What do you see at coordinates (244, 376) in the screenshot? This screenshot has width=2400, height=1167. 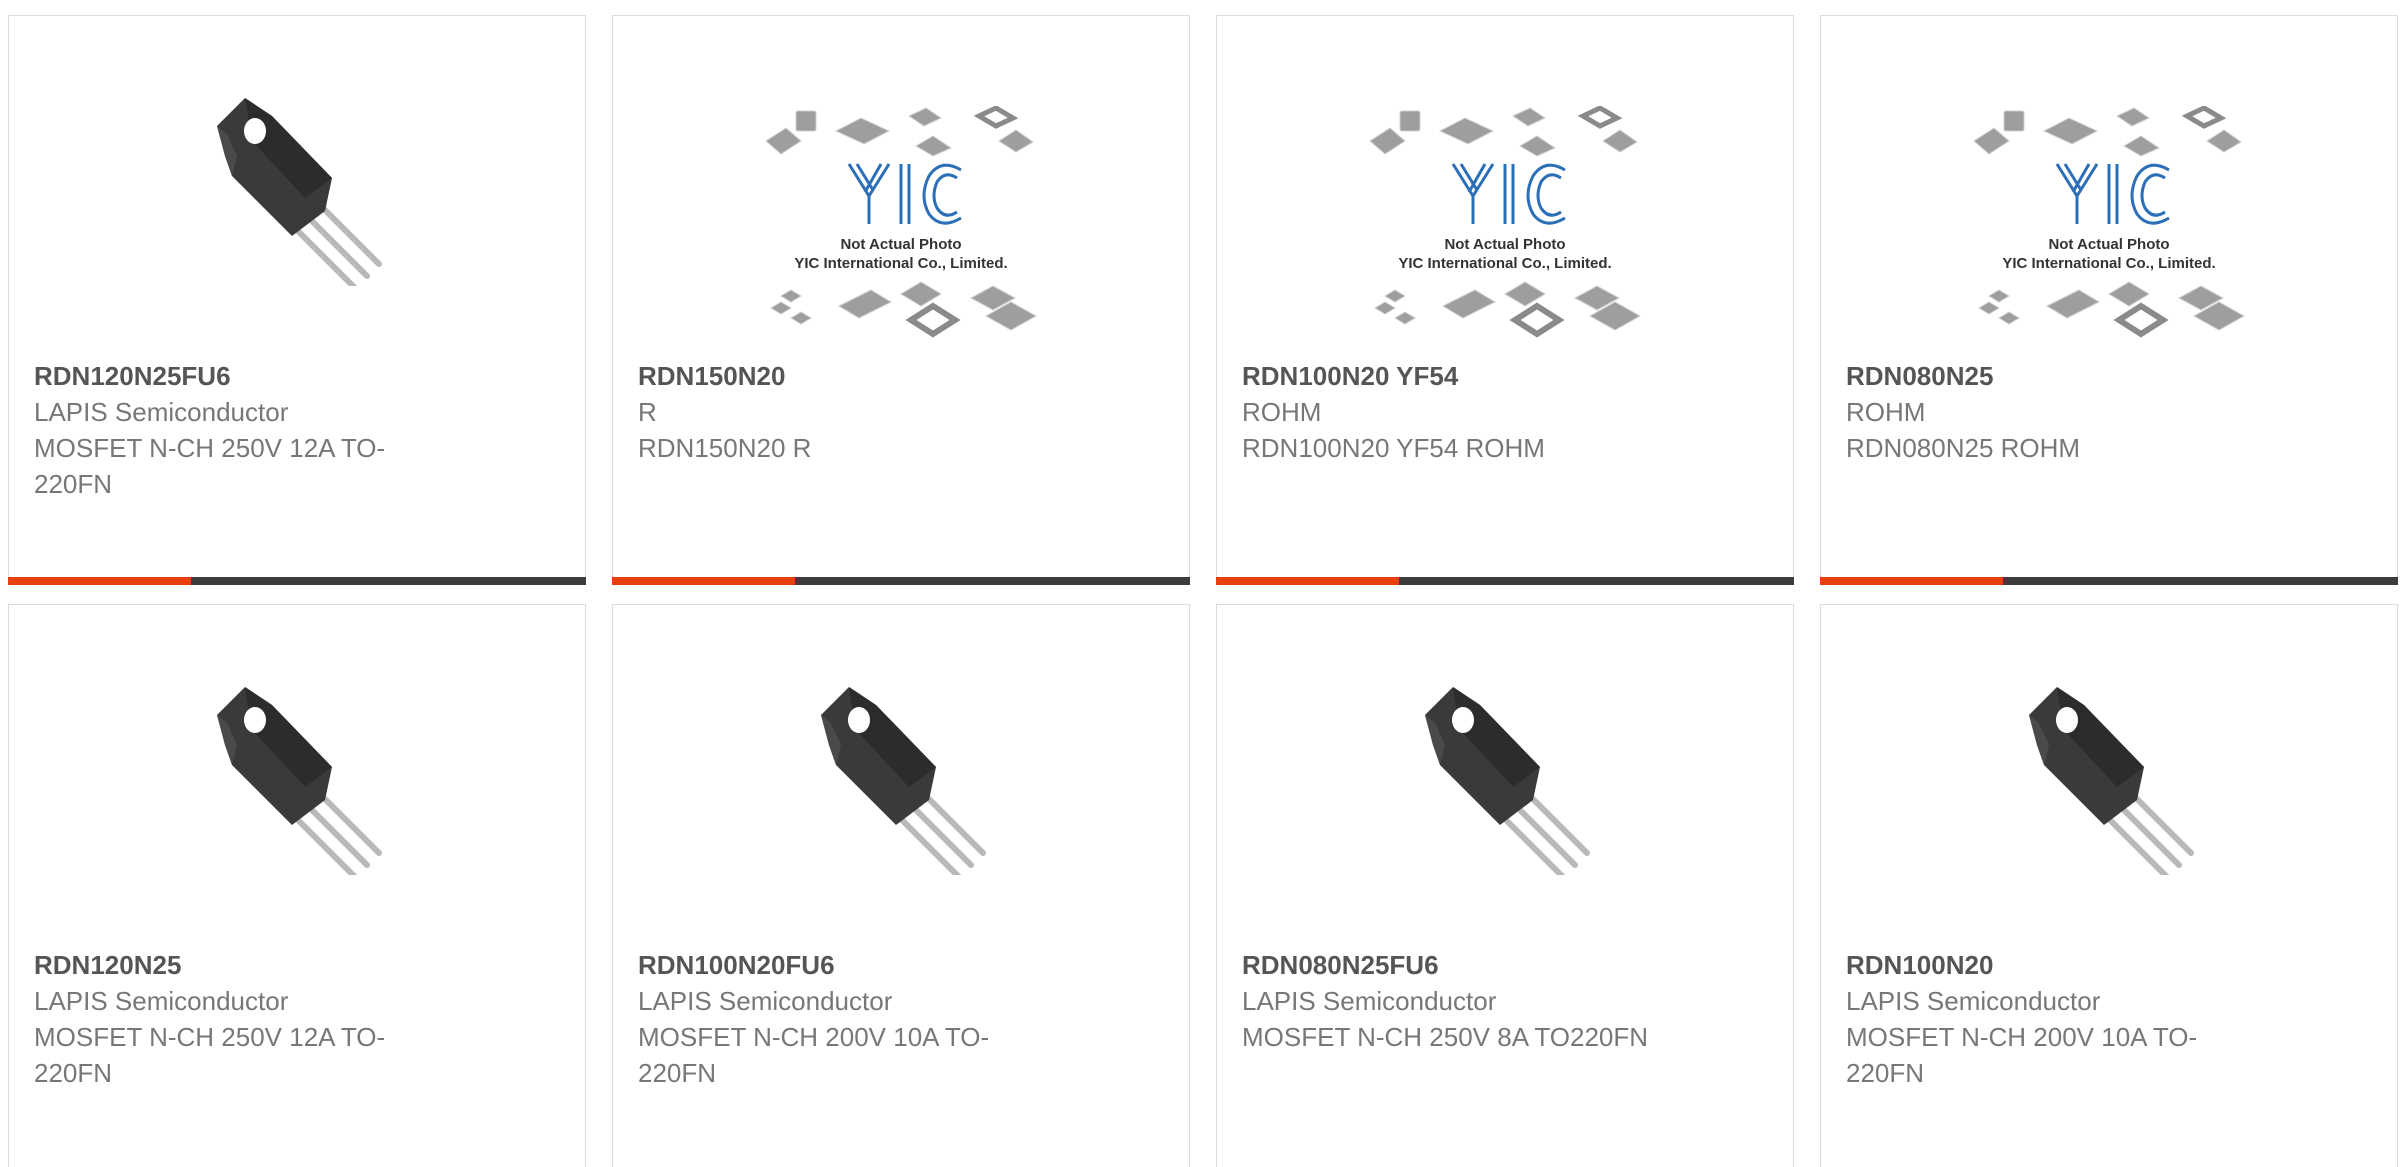 I see `part-number: RDN120N25FU6` at bounding box center [244, 376].